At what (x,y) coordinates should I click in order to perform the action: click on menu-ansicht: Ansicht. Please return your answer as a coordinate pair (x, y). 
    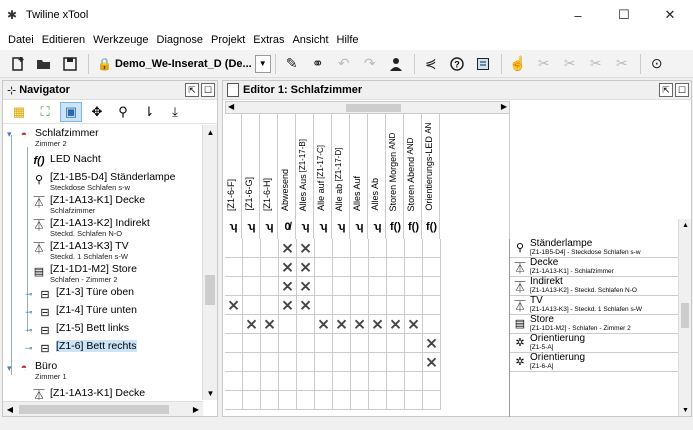
    Looking at the image, I should click on (310, 40).